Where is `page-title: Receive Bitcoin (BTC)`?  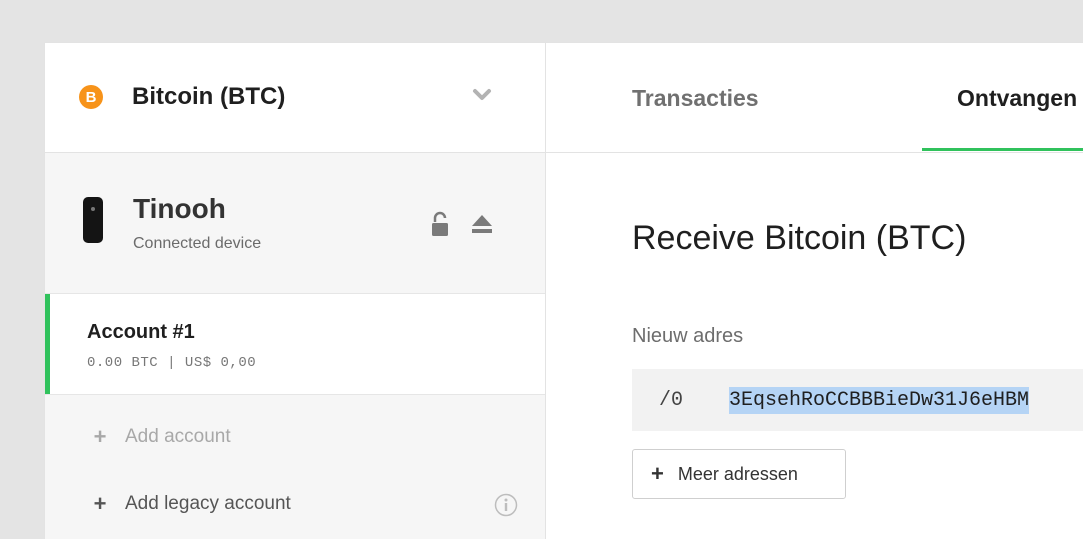 page-title: Receive Bitcoin (BTC) is located at coordinates (799, 238).